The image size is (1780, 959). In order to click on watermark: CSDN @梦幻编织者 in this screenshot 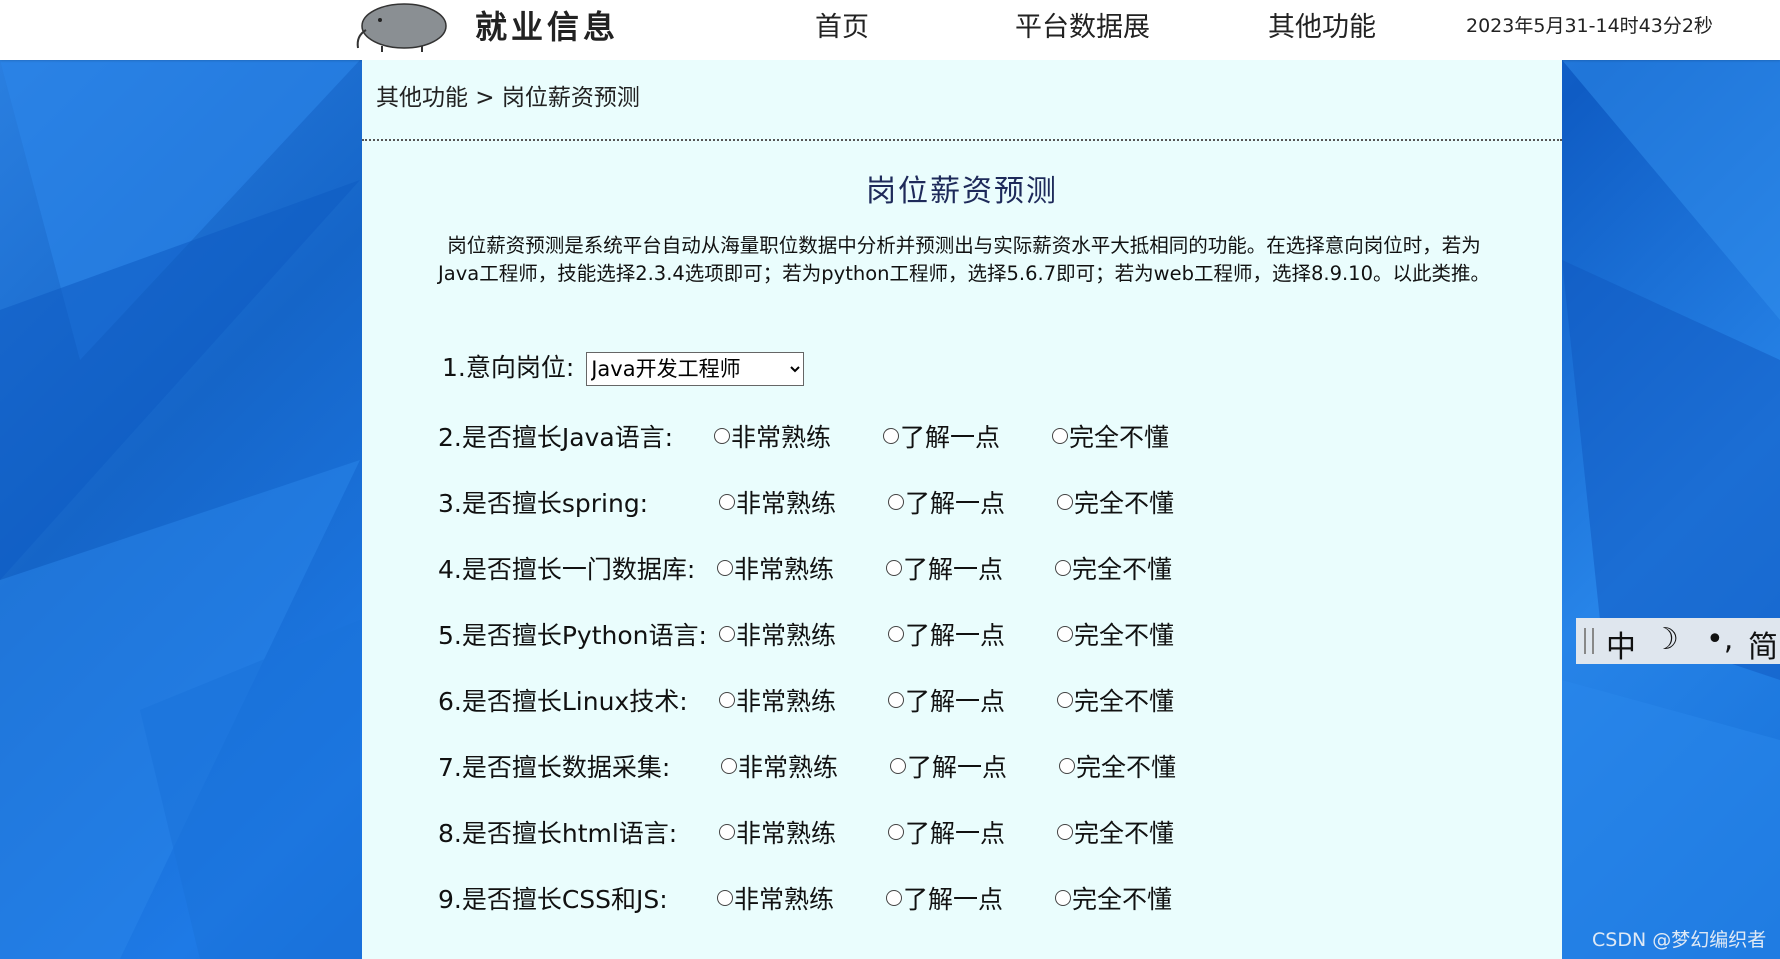, I will do `click(1679, 940)`.